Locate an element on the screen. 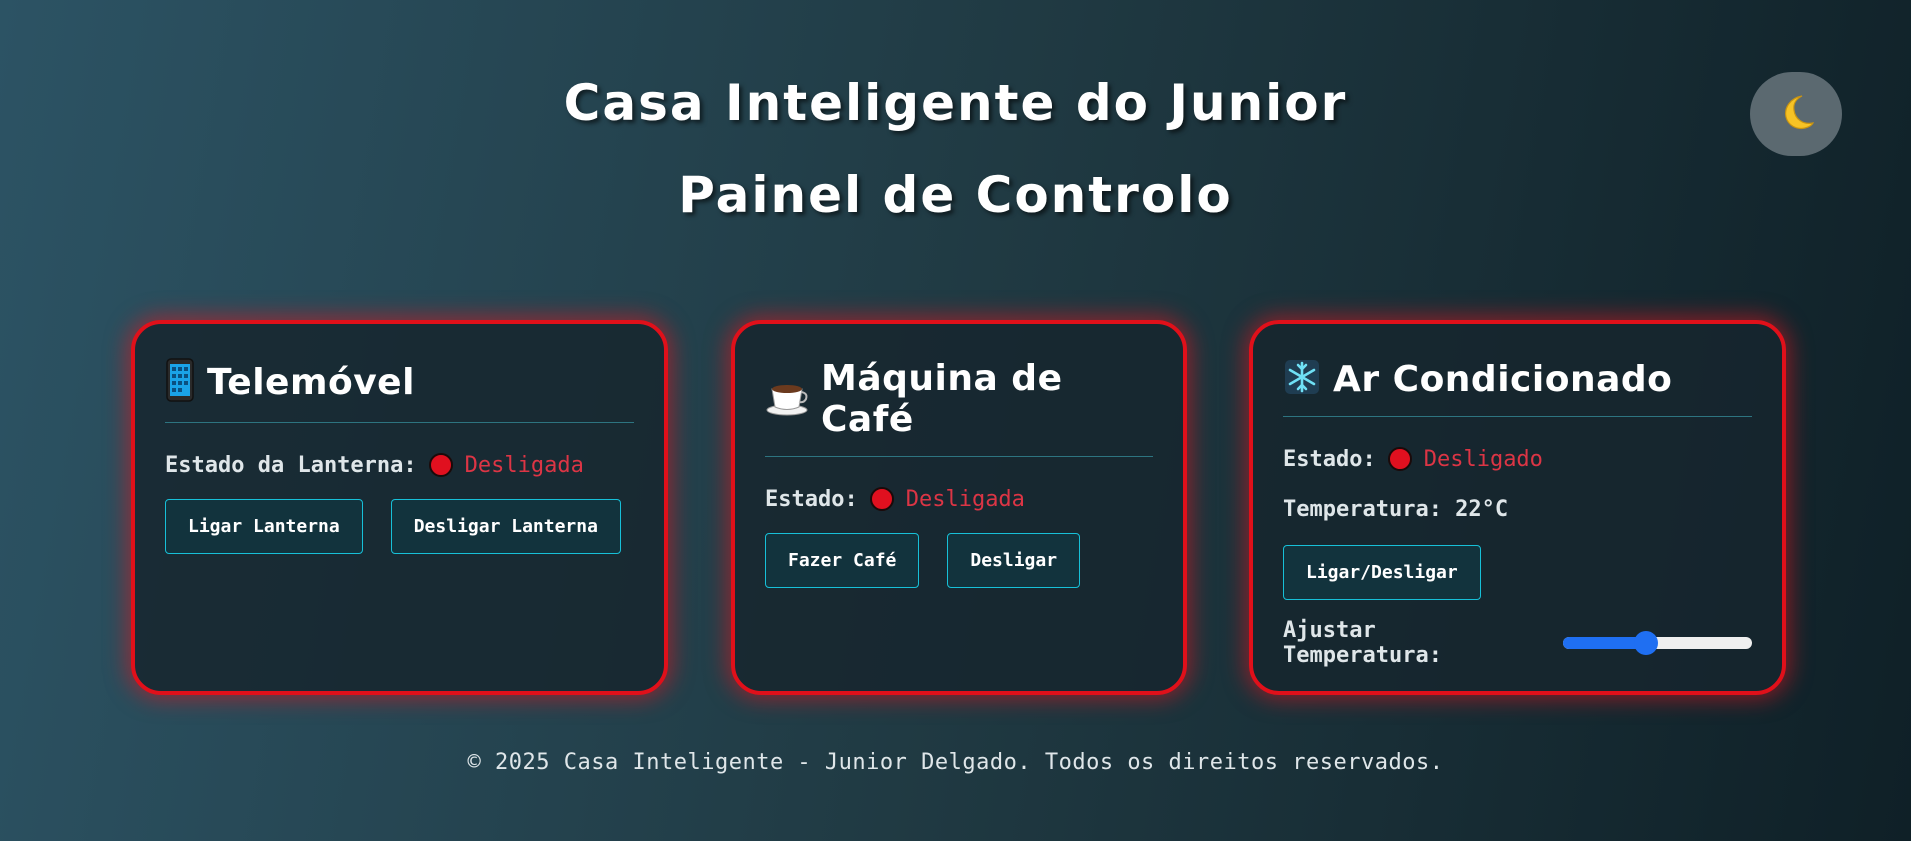  snowflake-icon is located at coordinates (1302, 379).